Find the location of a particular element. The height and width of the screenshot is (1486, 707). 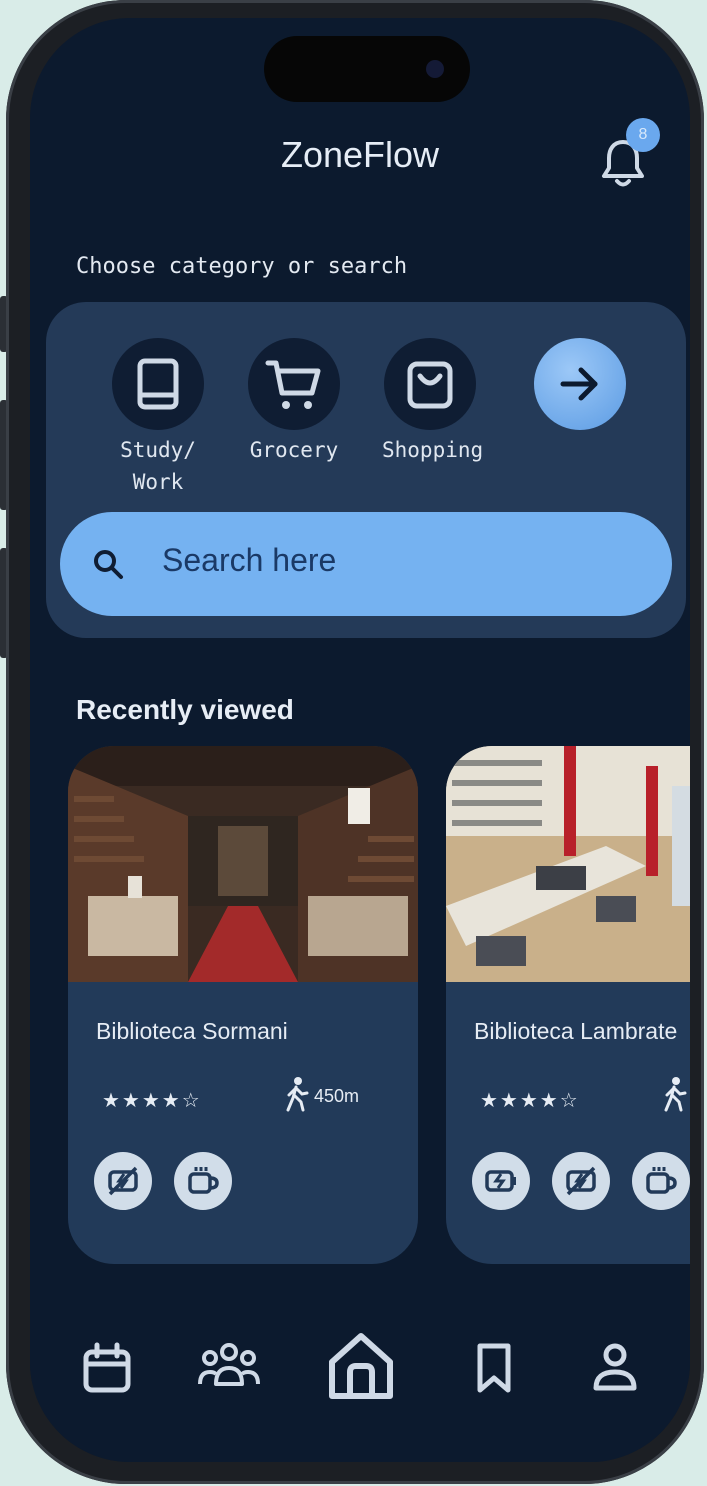

category-label: Shopping is located at coordinates (433, 450).